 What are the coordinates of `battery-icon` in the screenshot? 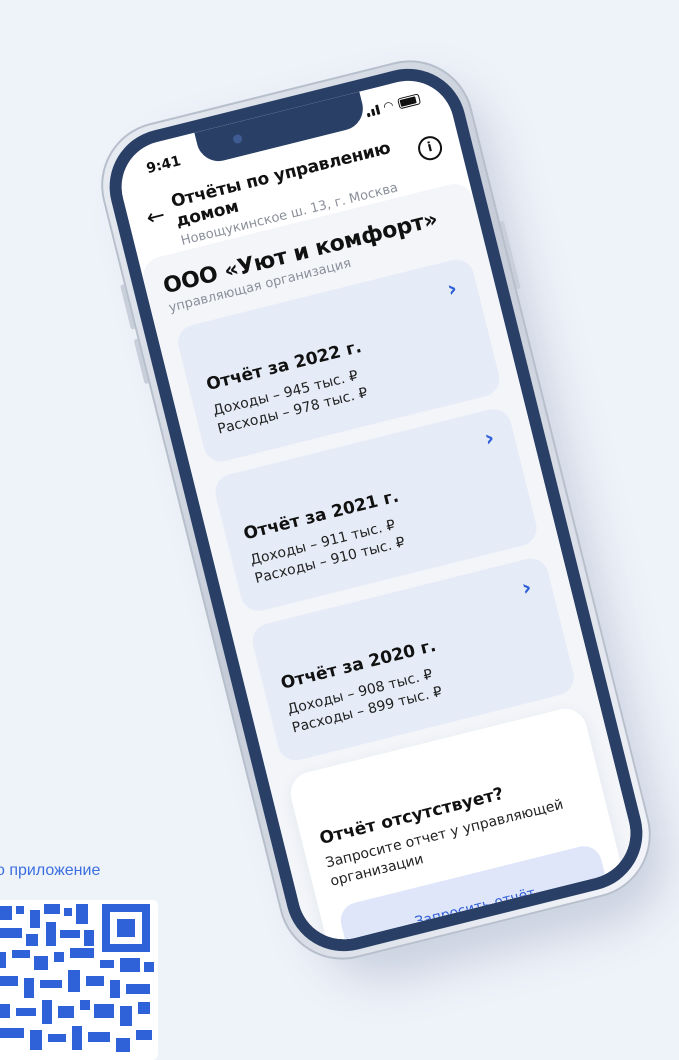 It's located at (409, 100).